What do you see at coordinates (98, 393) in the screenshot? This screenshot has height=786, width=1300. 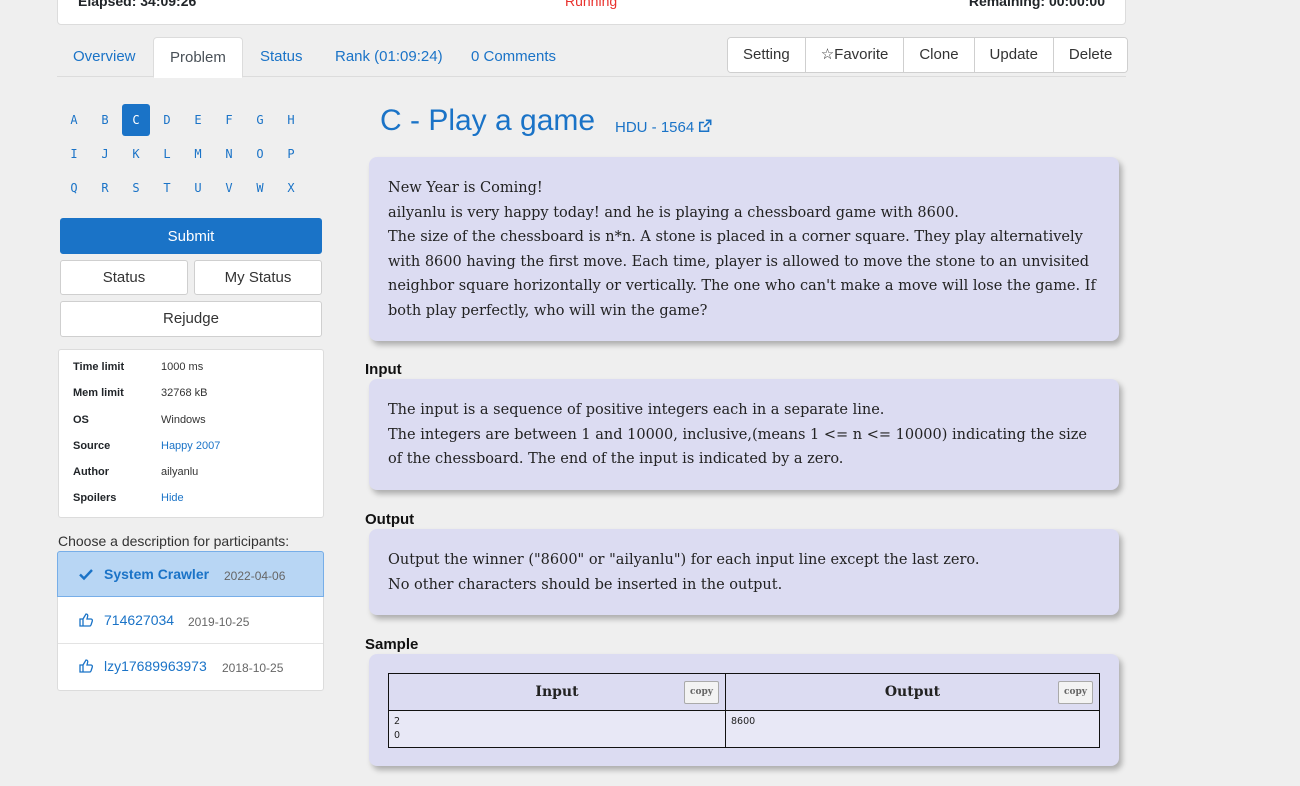 I see `info-key: Mem limit` at bounding box center [98, 393].